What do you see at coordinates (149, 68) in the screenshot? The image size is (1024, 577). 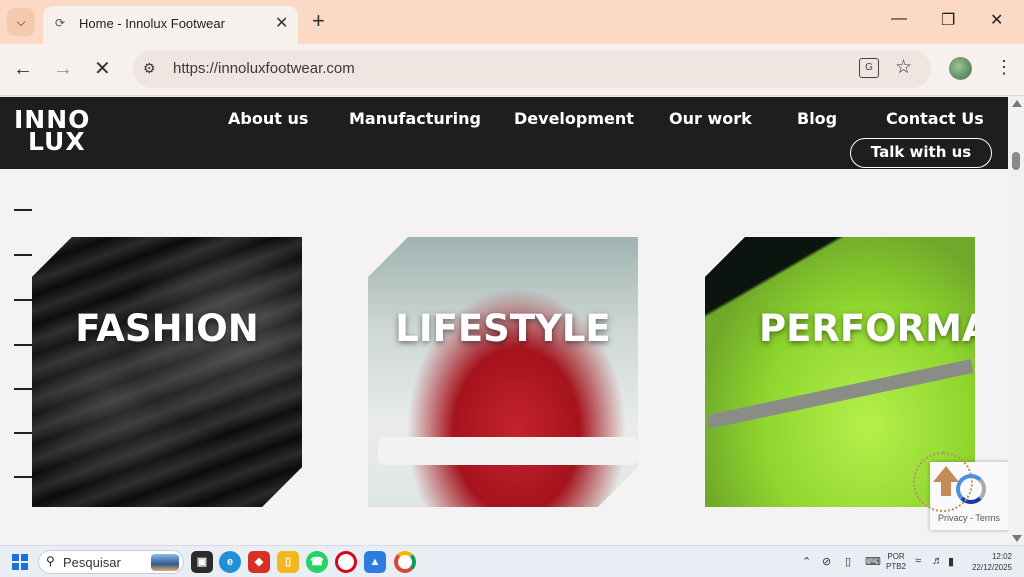 I see `site-info-icon: ⚙` at bounding box center [149, 68].